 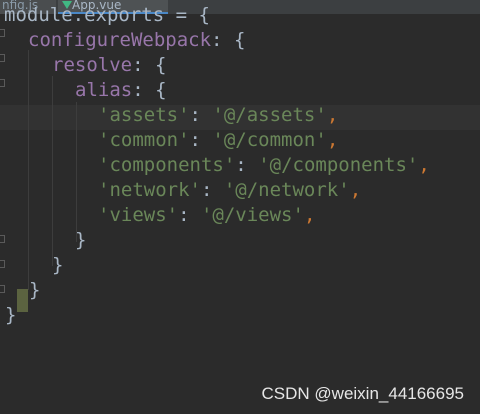 What do you see at coordinates (252, 215) in the screenshot?
I see `alias-value-string: '@/views'` at bounding box center [252, 215].